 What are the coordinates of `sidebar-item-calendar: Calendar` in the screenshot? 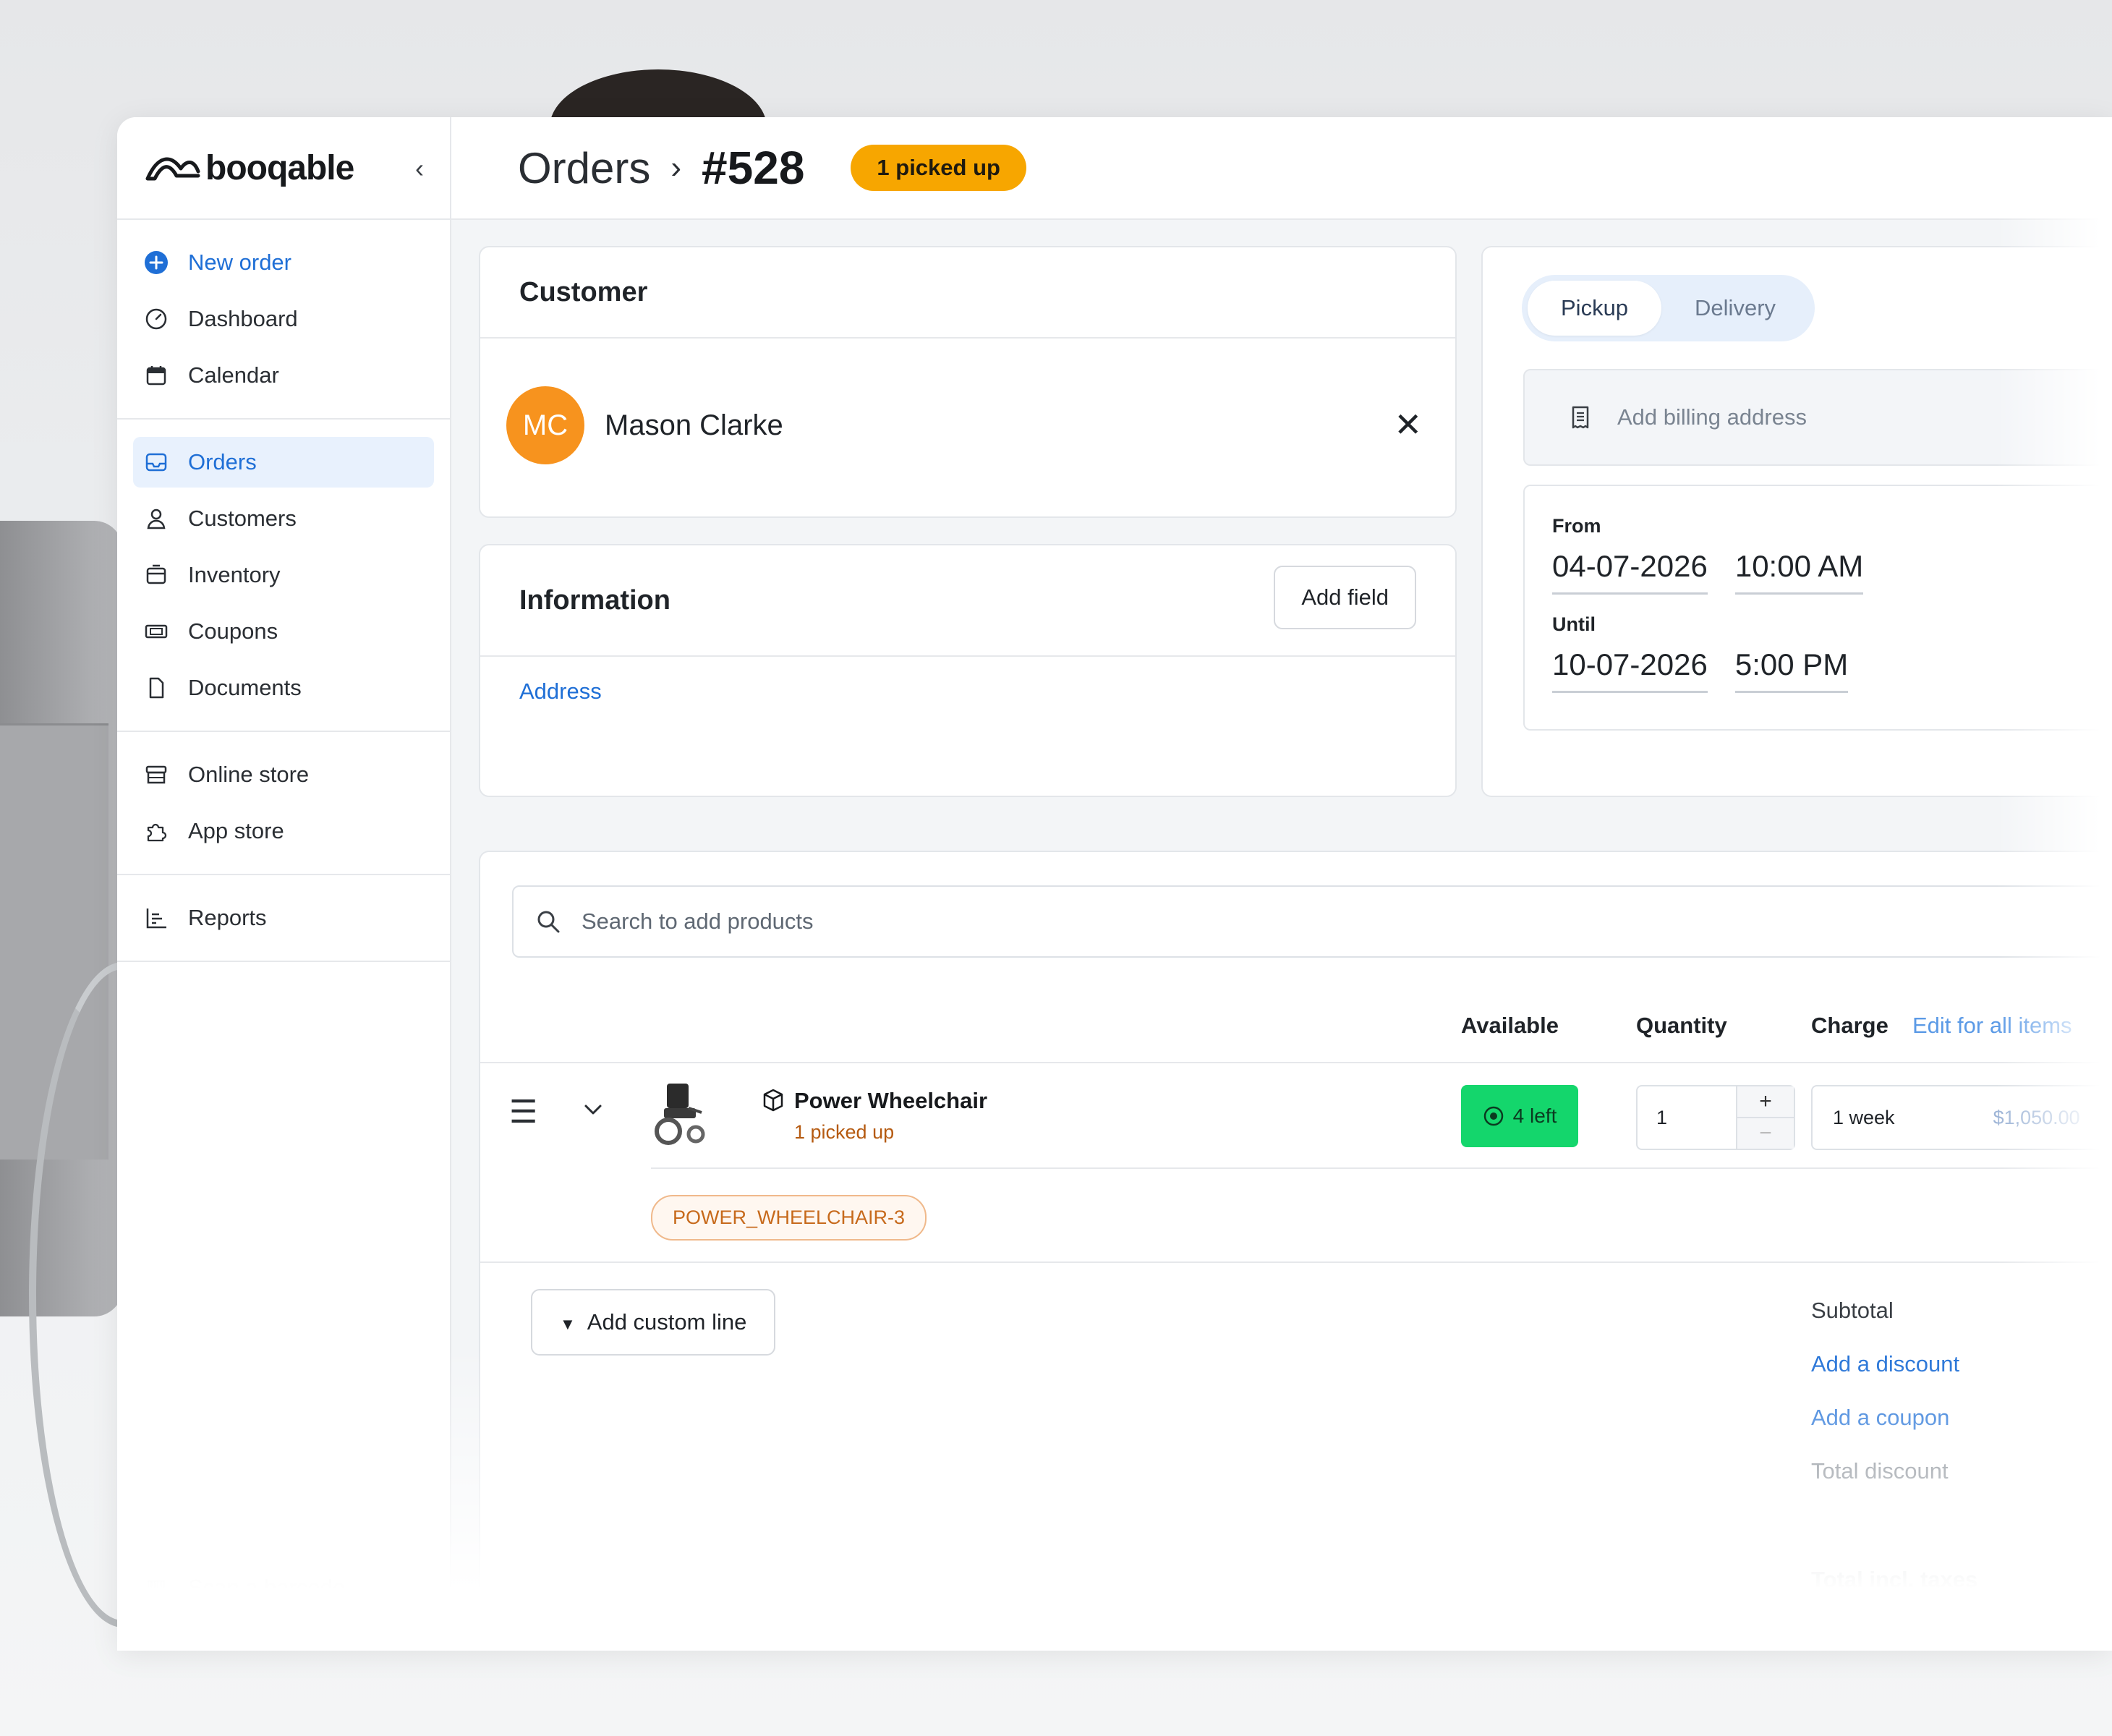 It's located at (283, 375).